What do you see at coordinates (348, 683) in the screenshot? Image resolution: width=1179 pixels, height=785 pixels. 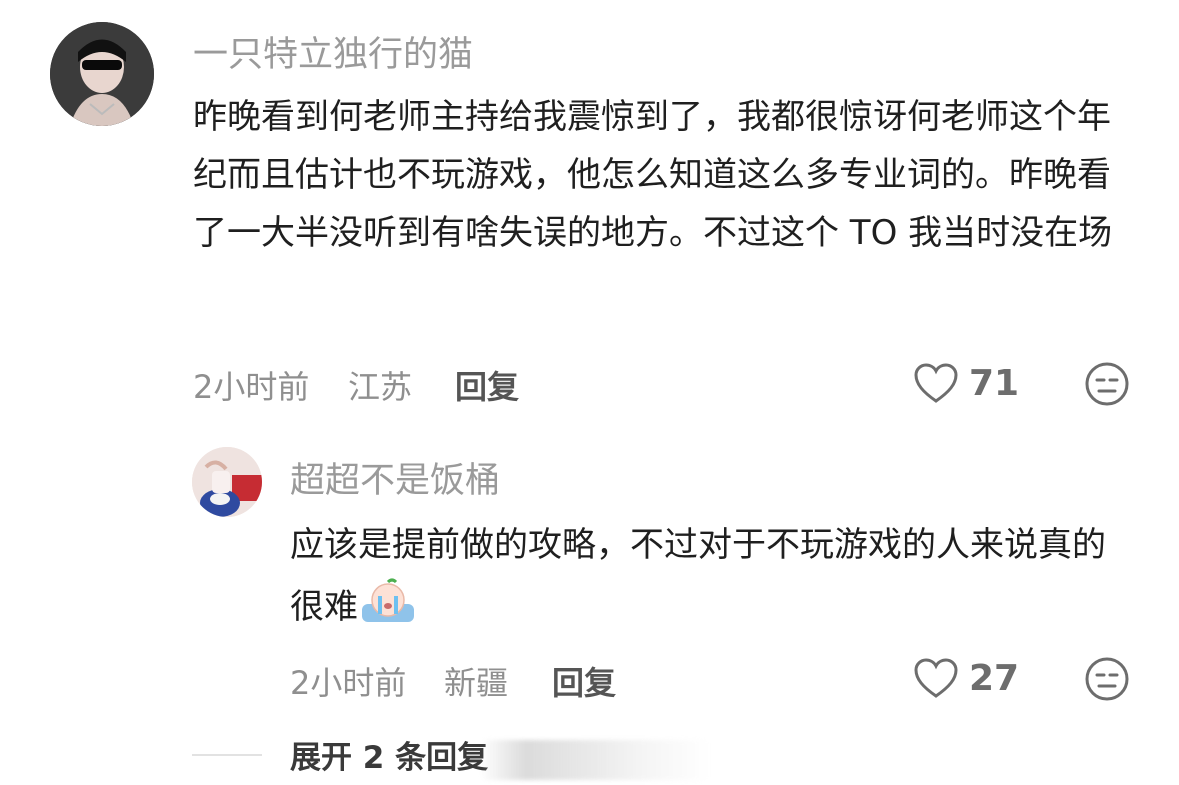 I see `comment-time: 2小时前` at bounding box center [348, 683].